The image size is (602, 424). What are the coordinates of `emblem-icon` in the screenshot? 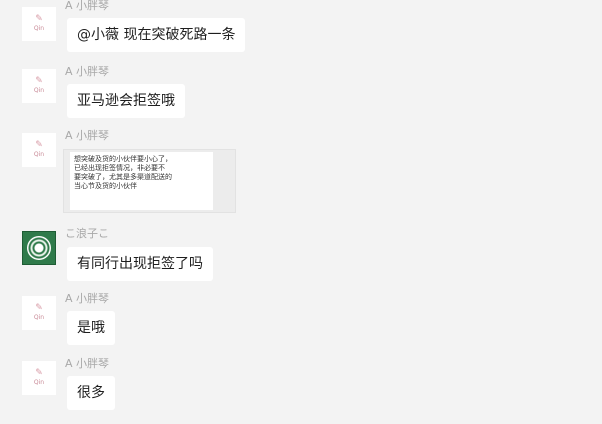 It's located at (39, 248).